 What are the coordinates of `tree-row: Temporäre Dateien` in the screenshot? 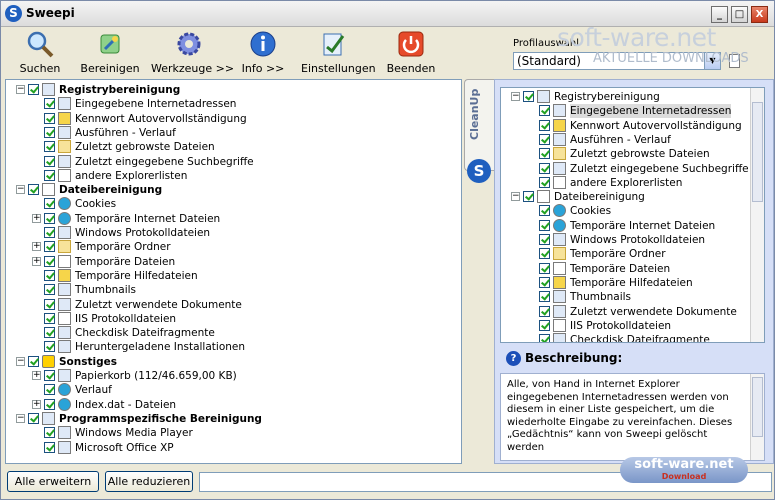 It's located at (632, 268).